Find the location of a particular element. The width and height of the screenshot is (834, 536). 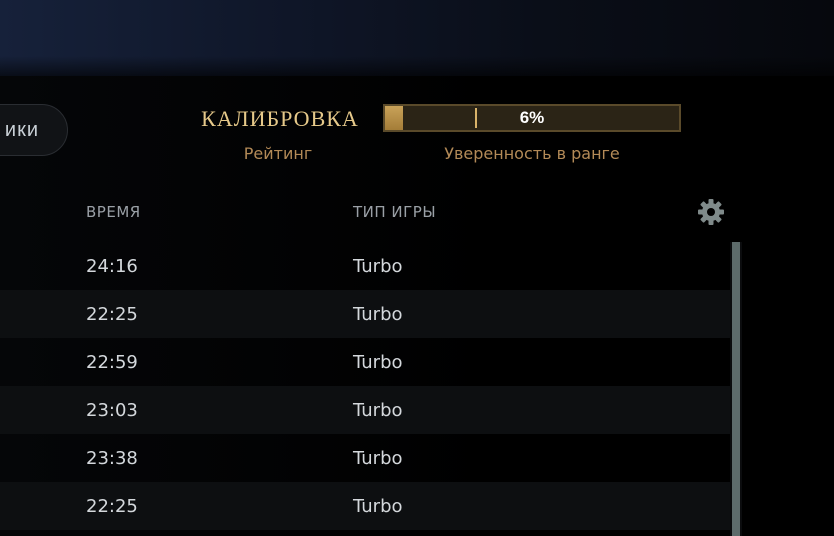

match-time: 23:03 is located at coordinates (112, 410).